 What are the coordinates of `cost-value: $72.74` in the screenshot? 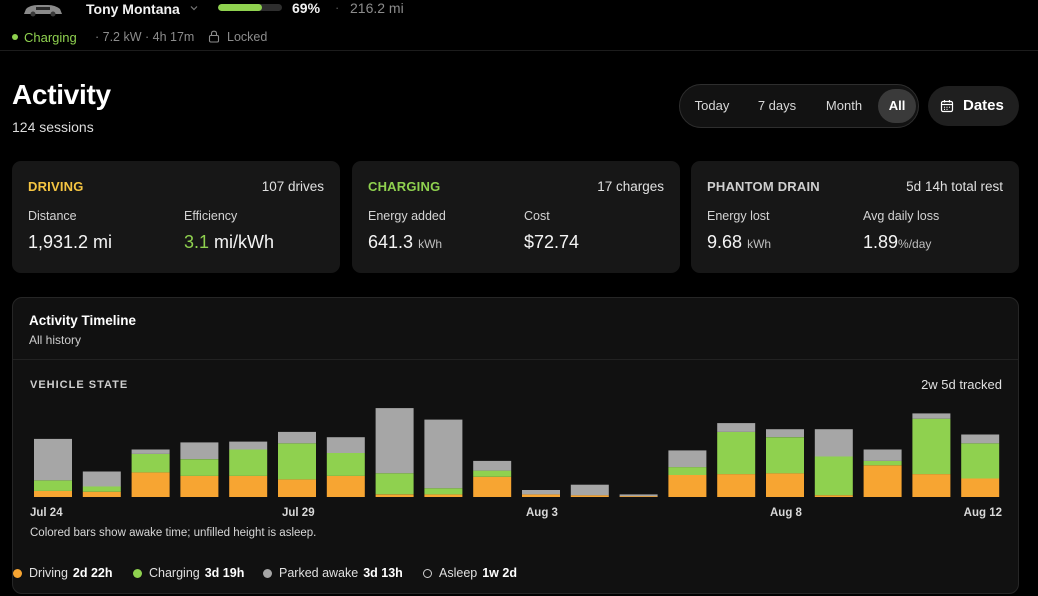 It's located at (552, 242).